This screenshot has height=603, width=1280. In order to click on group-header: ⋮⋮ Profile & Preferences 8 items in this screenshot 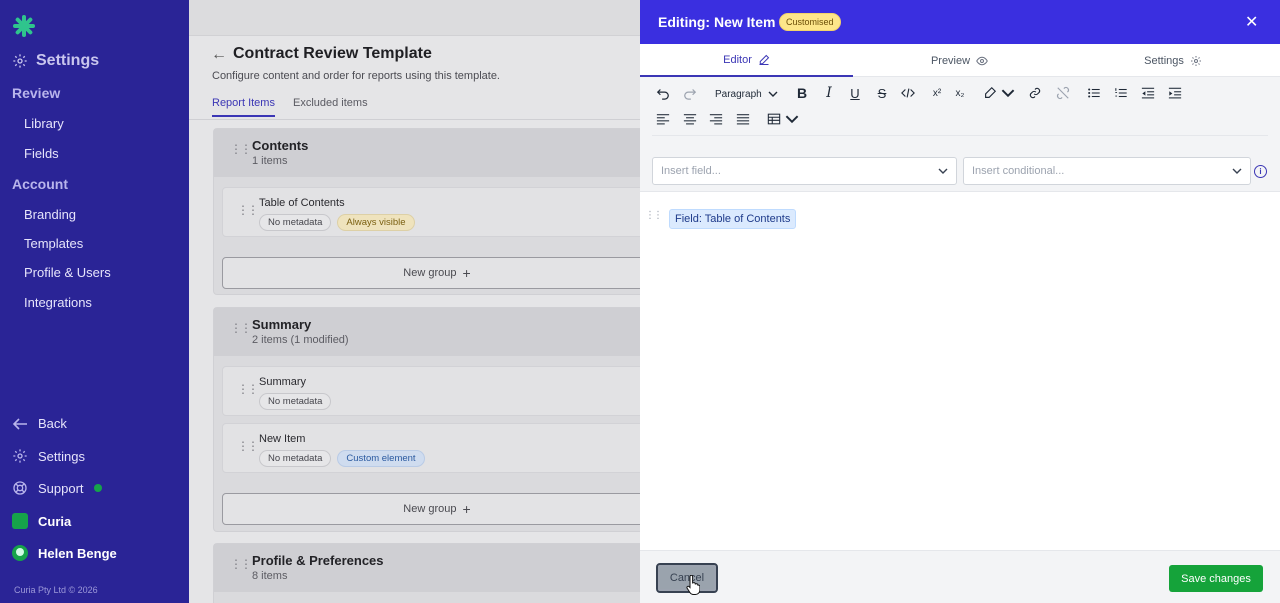, I will do `click(427, 568)`.